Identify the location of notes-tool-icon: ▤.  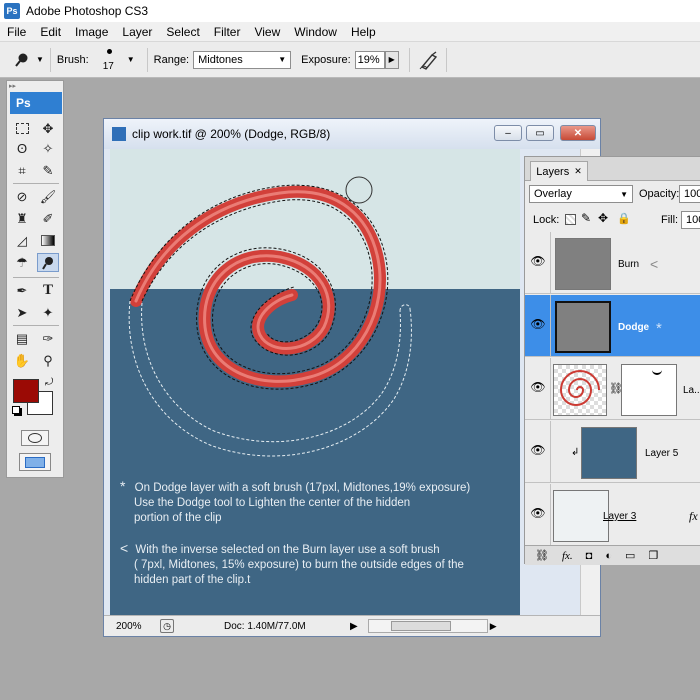
(22, 338).